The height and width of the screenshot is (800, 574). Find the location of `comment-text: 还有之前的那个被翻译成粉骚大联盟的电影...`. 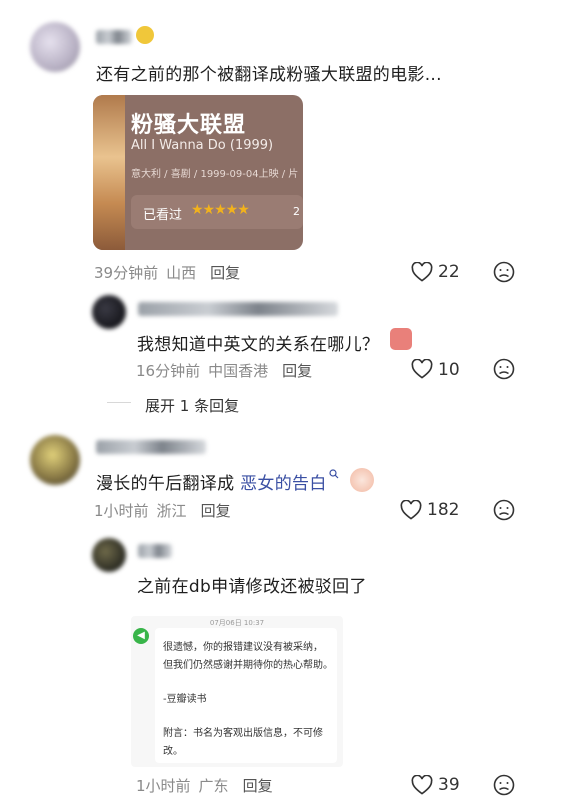

comment-text: 还有之前的那个被翻译成粉骚大联盟的电影... is located at coordinates (269, 75).